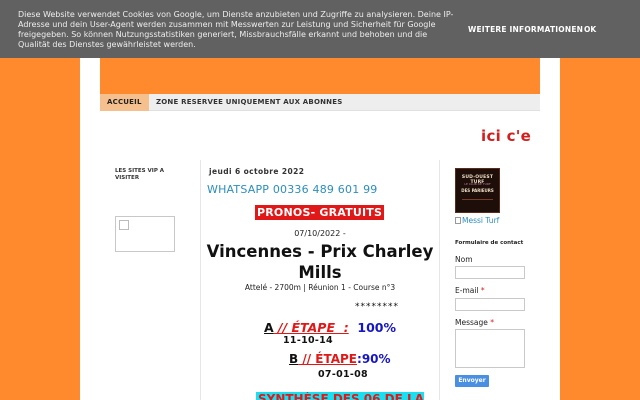  I want to click on etape-b-label: // ÉTAPE, so click(328, 359).